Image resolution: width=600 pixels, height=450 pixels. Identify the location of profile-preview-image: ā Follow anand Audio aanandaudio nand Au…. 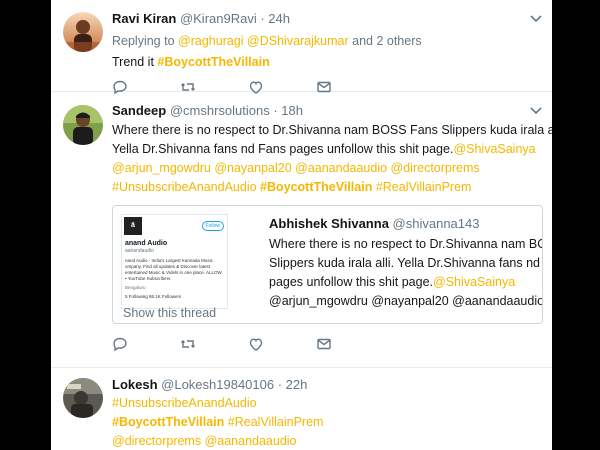
(174, 261).